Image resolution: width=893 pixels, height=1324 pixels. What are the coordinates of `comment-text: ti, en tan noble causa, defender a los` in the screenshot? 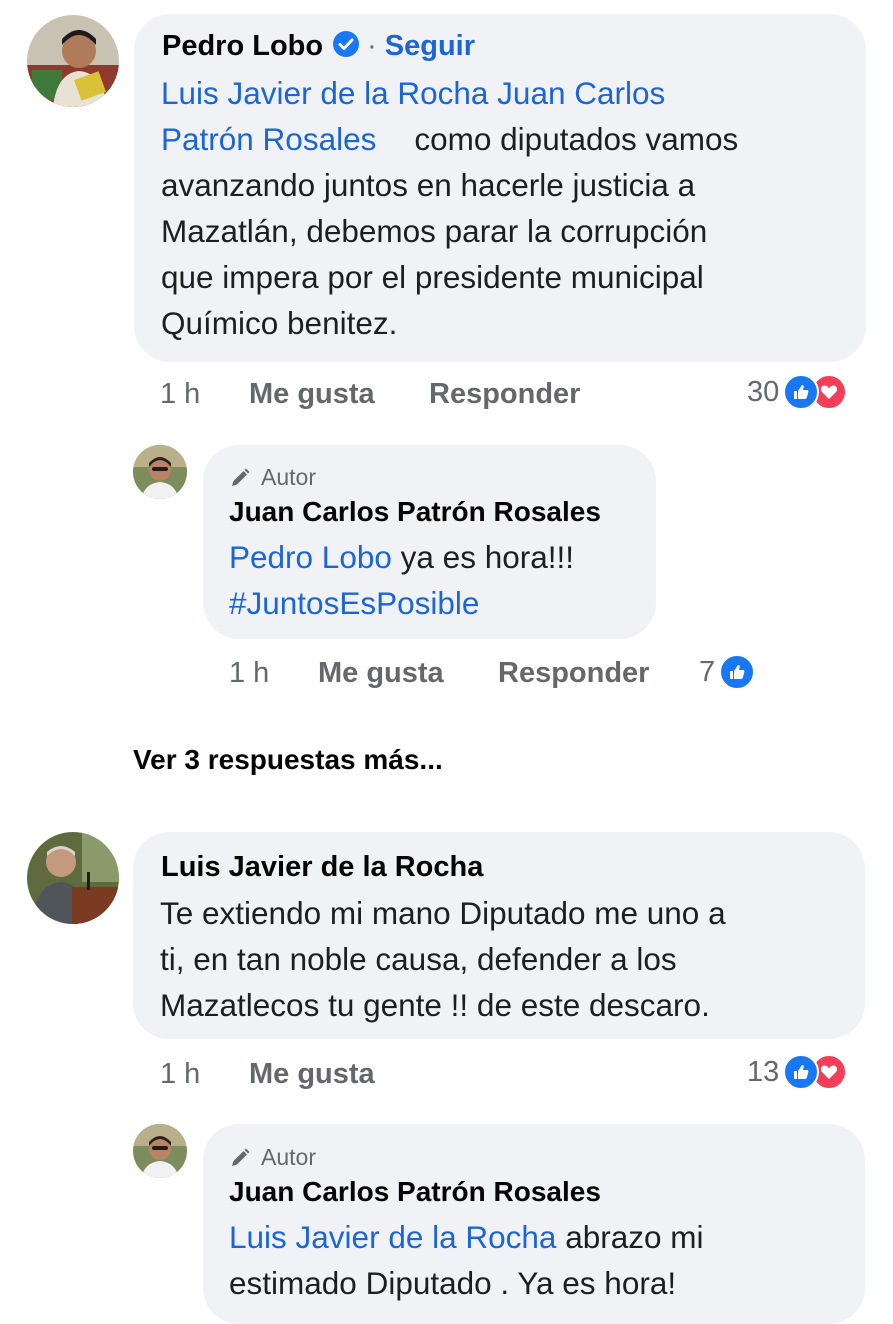 It's located at (418, 959).